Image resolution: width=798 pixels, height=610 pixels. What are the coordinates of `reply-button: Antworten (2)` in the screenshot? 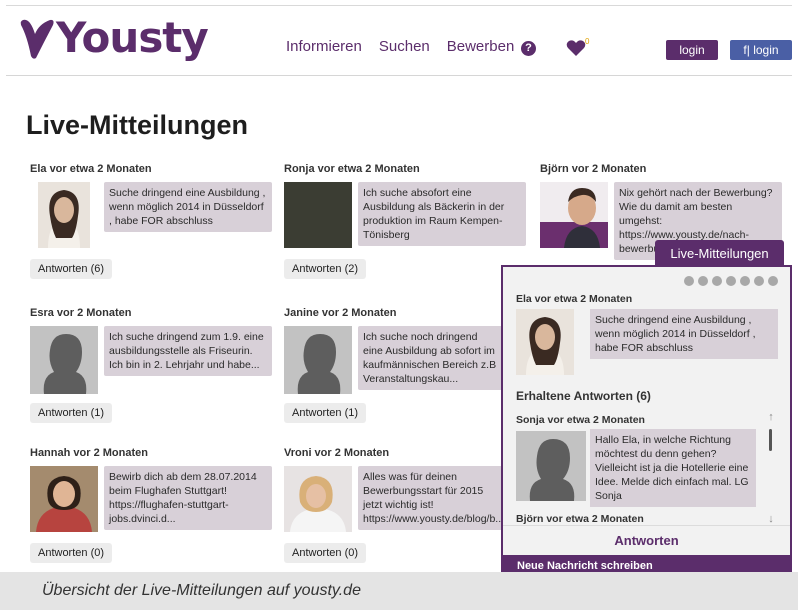 It's located at (325, 269).